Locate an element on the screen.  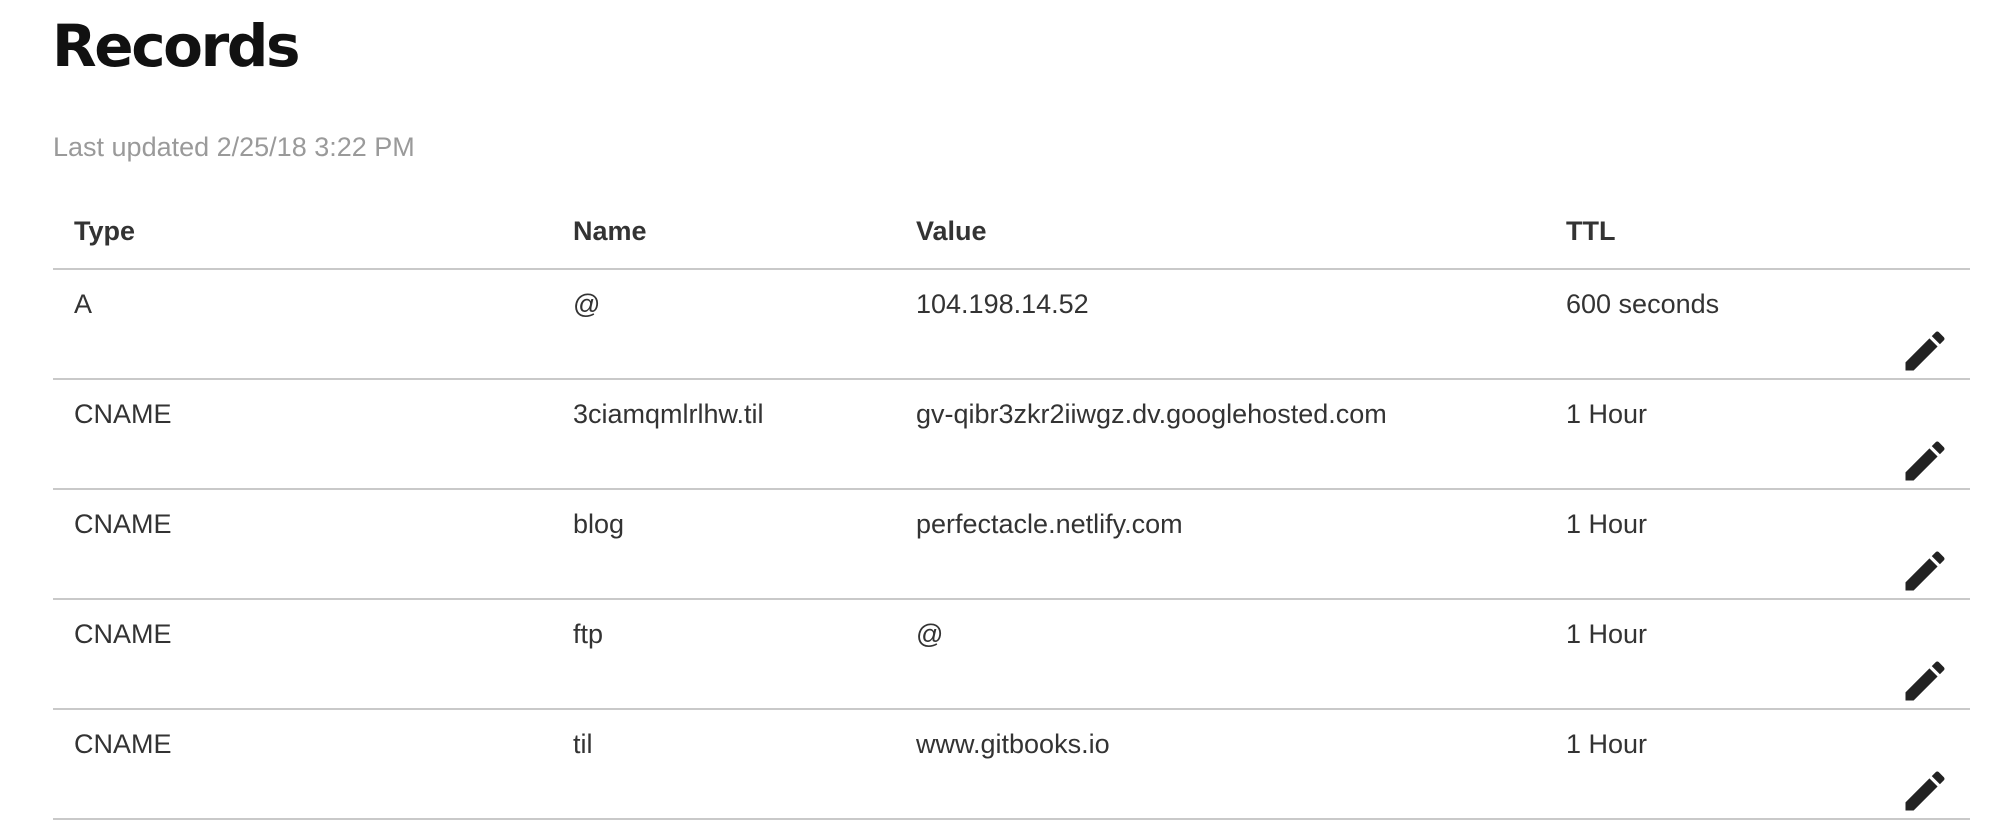
record-value: perfectacle.netlify.com is located at coordinates (1049, 524).